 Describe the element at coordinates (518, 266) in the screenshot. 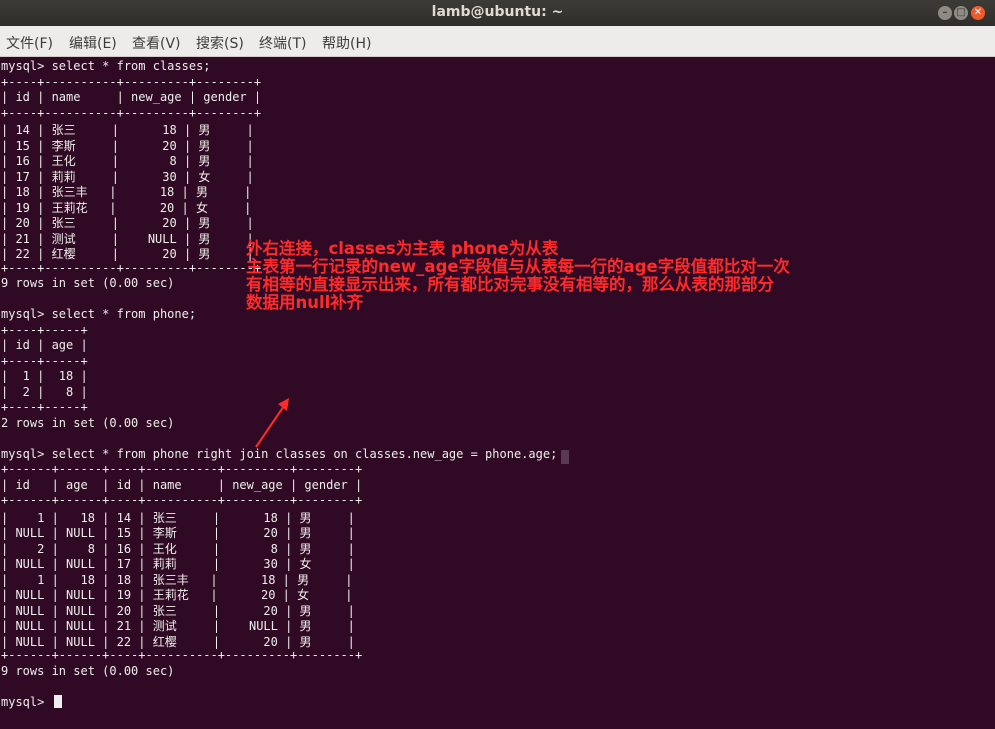

I see `annotation-line: 主表第一行记录的new_age字段值与从表每一行的age字段值都比对一次` at that location.